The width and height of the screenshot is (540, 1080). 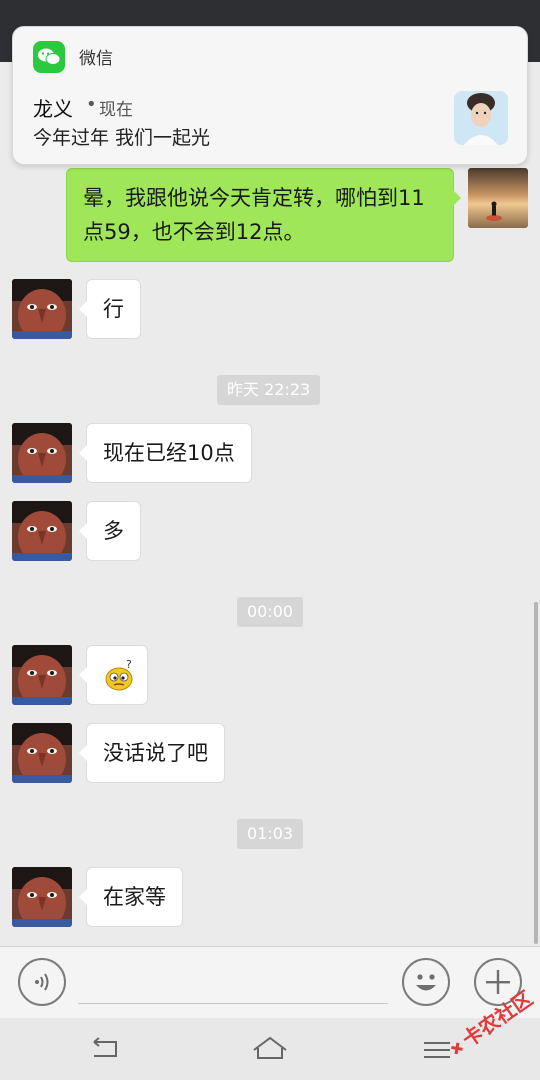 What do you see at coordinates (269, 390) in the screenshot?
I see `timestamp: 昨天 22:23` at bounding box center [269, 390].